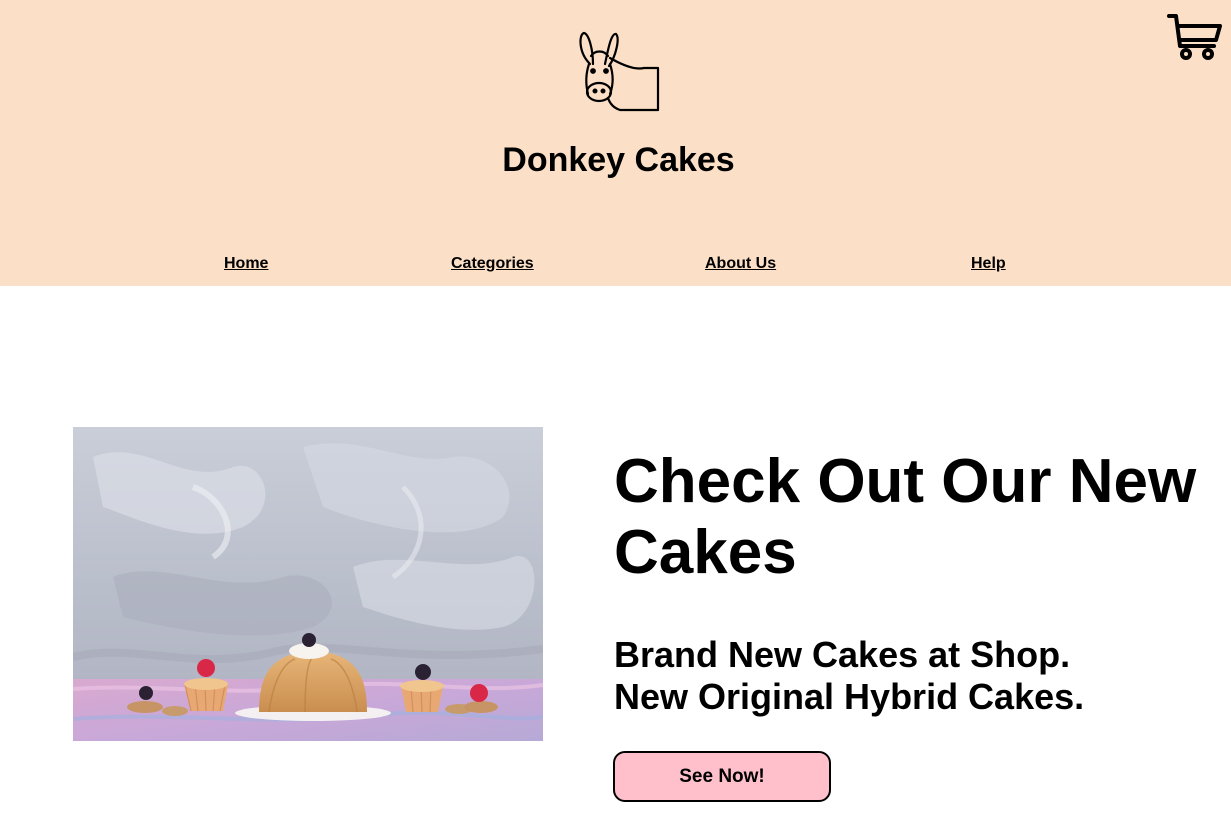 The image size is (1231, 827). What do you see at coordinates (740, 264) in the screenshot?
I see `nav-link-about-us: About Us` at bounding box center [740, 264].